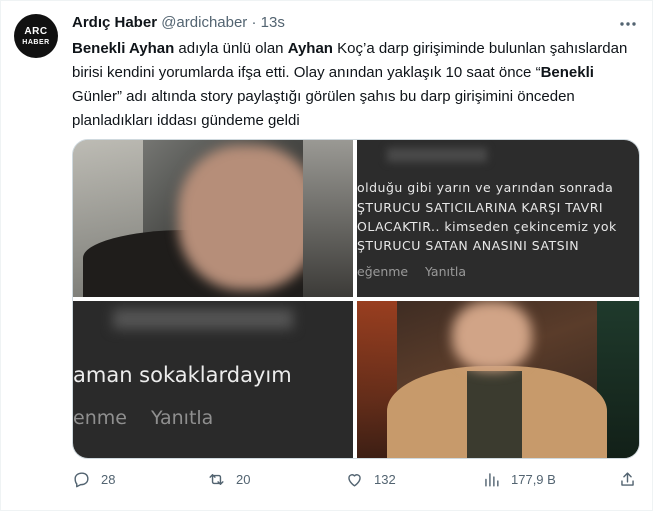 This screenshot has height=511, width=653. Describe the element at coordinates (81, 480) in the screenshot. I see `reply-icon` at that location.